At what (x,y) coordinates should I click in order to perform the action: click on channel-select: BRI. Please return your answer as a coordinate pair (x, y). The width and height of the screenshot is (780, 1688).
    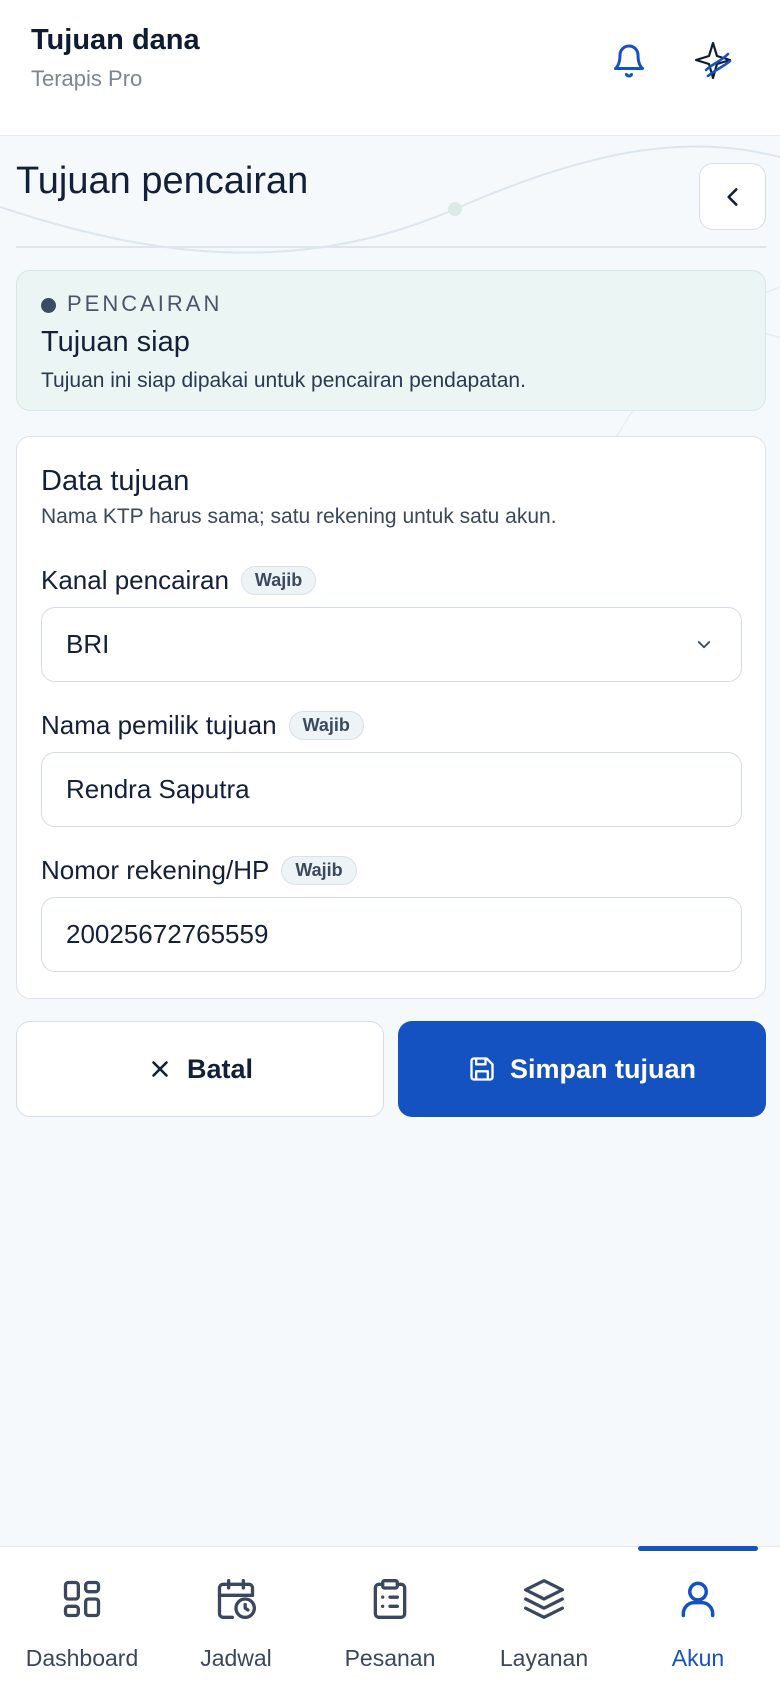
    Looking at the image, I should click on (391, 644).